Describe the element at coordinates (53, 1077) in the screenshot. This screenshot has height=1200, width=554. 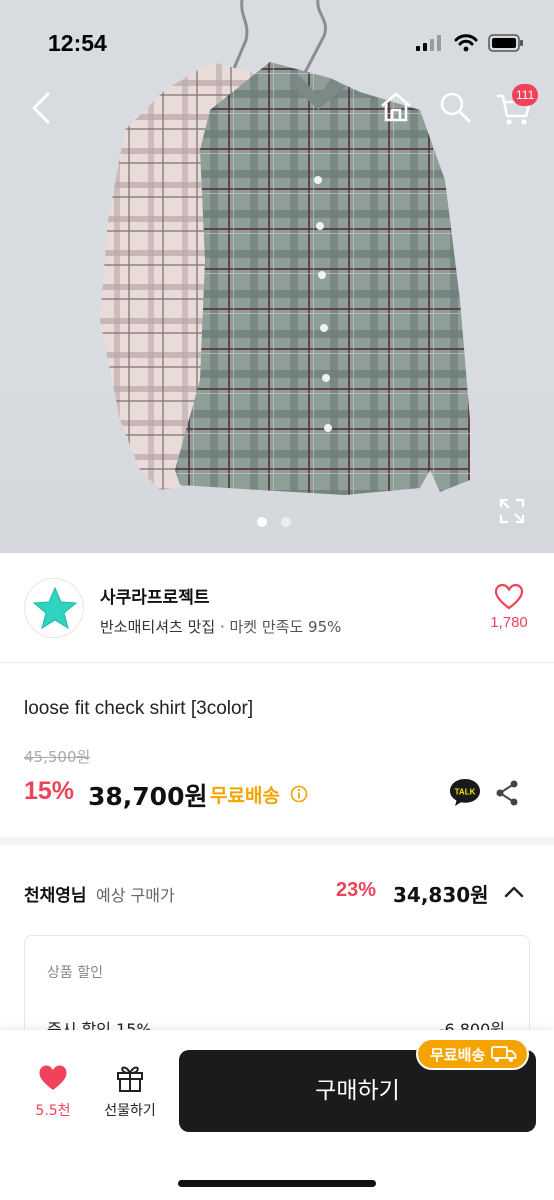
I see `heart-filled-icon` at that location.